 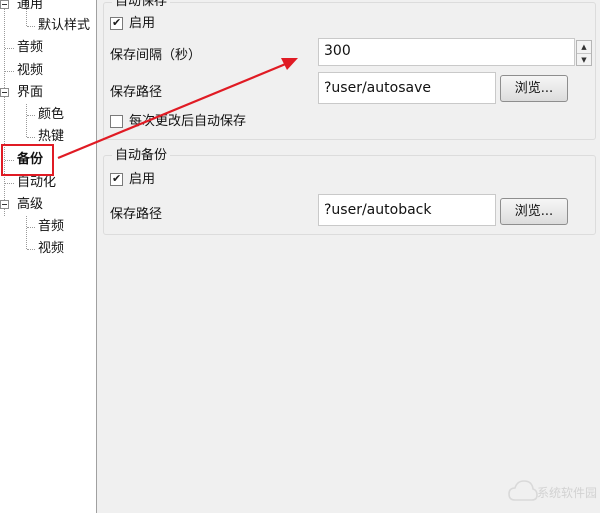 I want to click on tree-item-video: 视频, so click(x=48, y=71).